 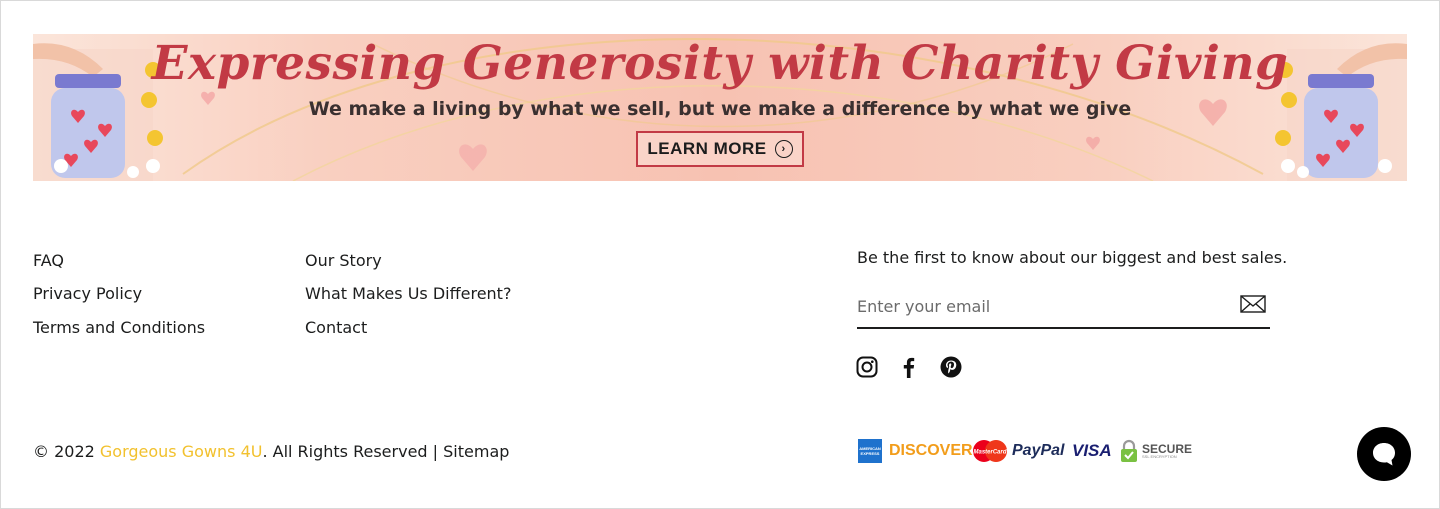 What do you see at coordinates (476, 451) in the screenshot?
I see `sitemap-link: Sitemap` at bounding box center [476, 451].